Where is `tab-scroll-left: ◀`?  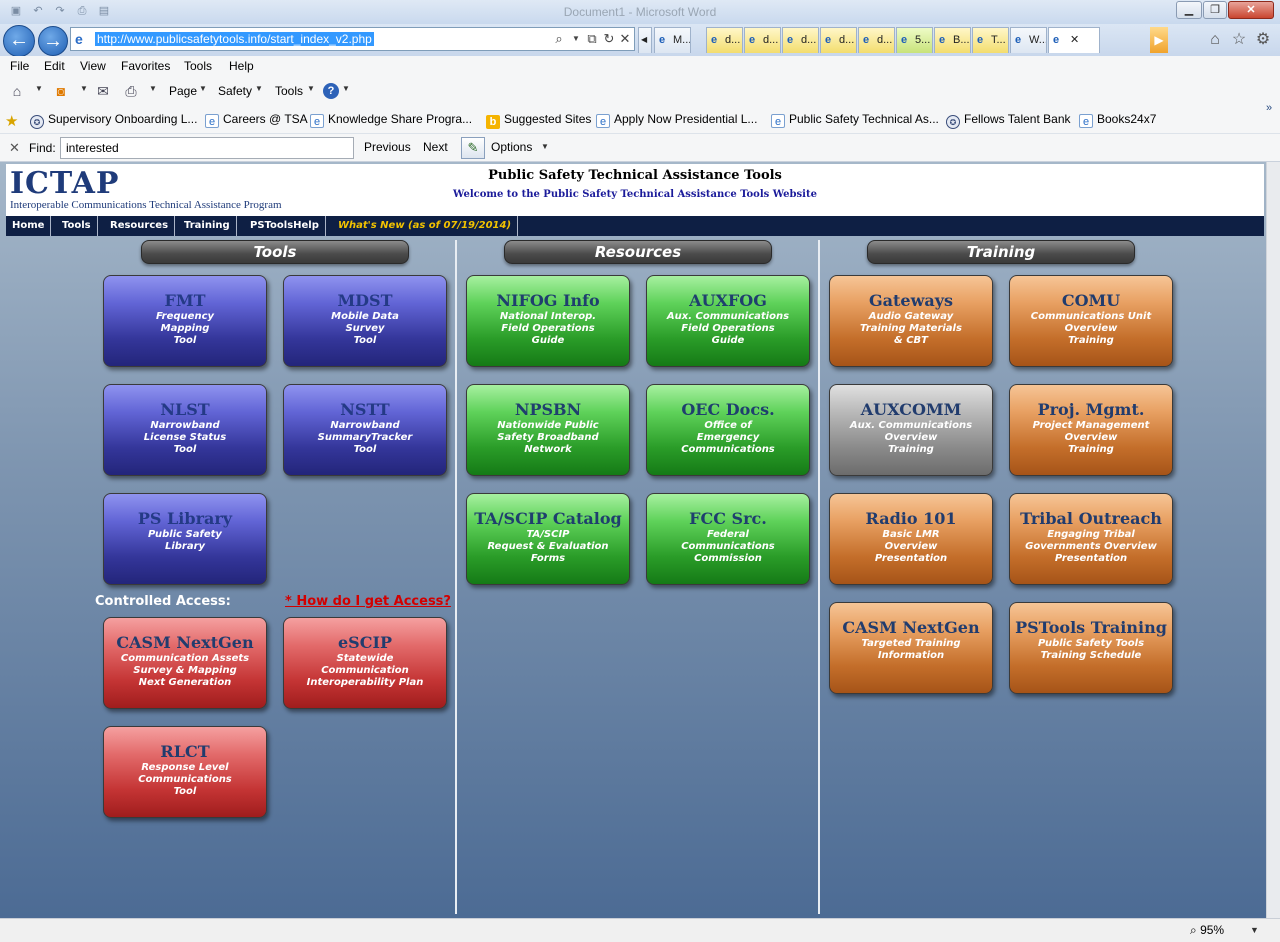
tab-scroll-left: ◀ is located at coordinates (645, 40).